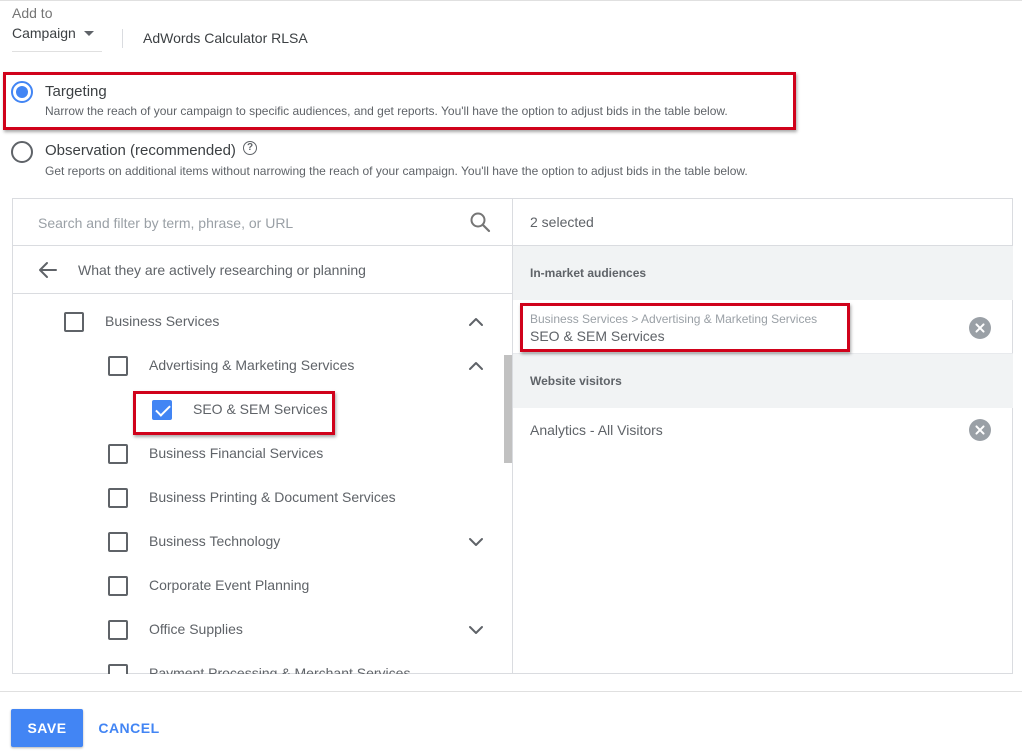 This screenshot has height=755, width=1022. Describe the element at coordinates (196, 629) in the screenshot. I see `tree-row-label: Office Supplies` at that location.